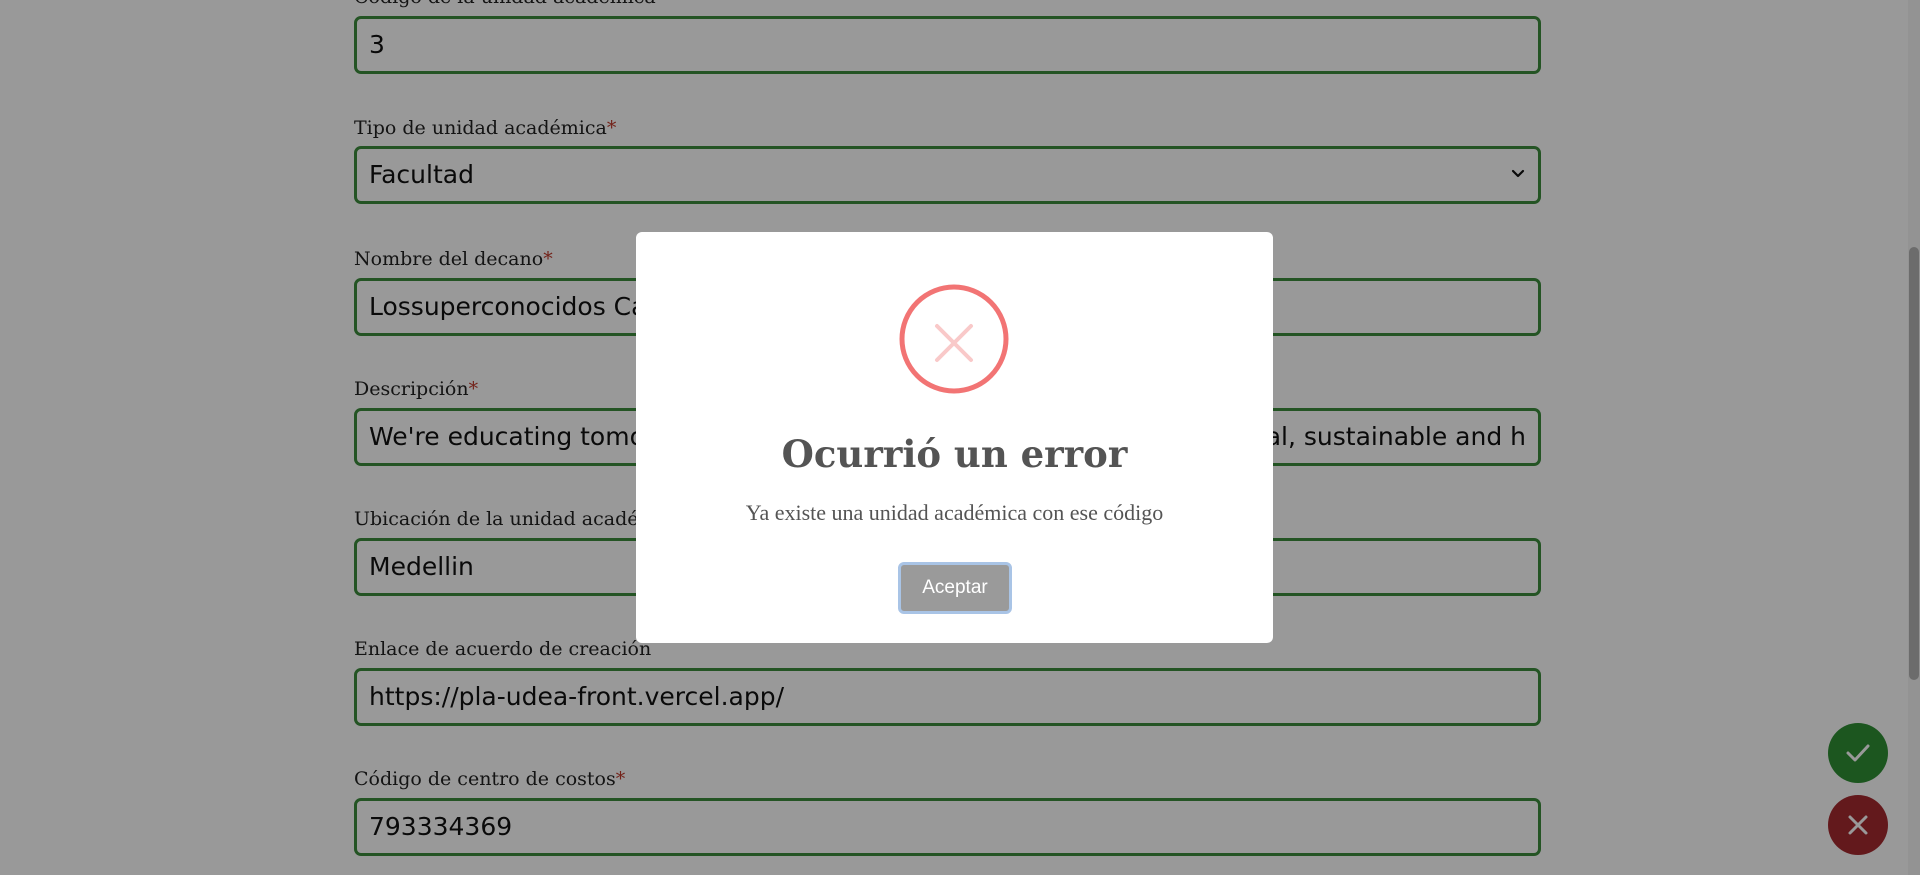  I want to click on error-x-icon, so click(954, 339).